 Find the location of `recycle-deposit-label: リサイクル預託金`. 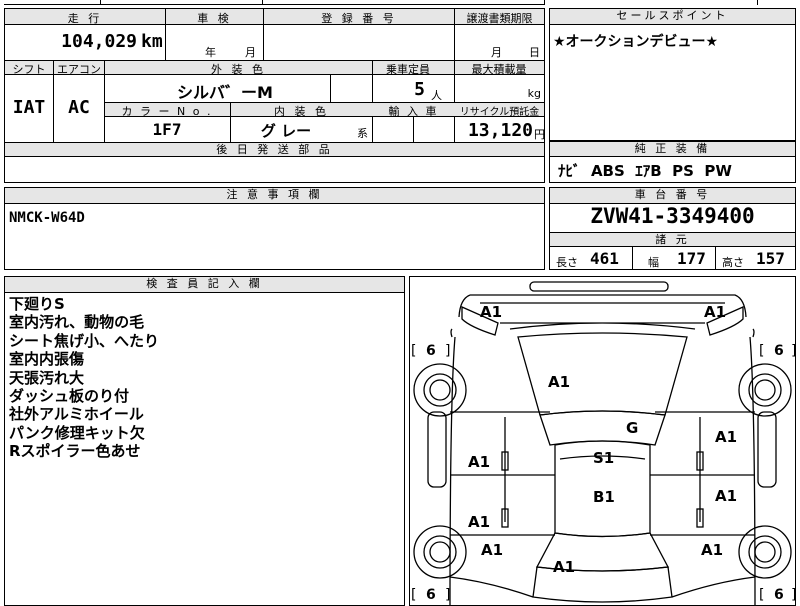

recycle-deposit-label: リサイクル預託金 is located at coordinates (499, 112).